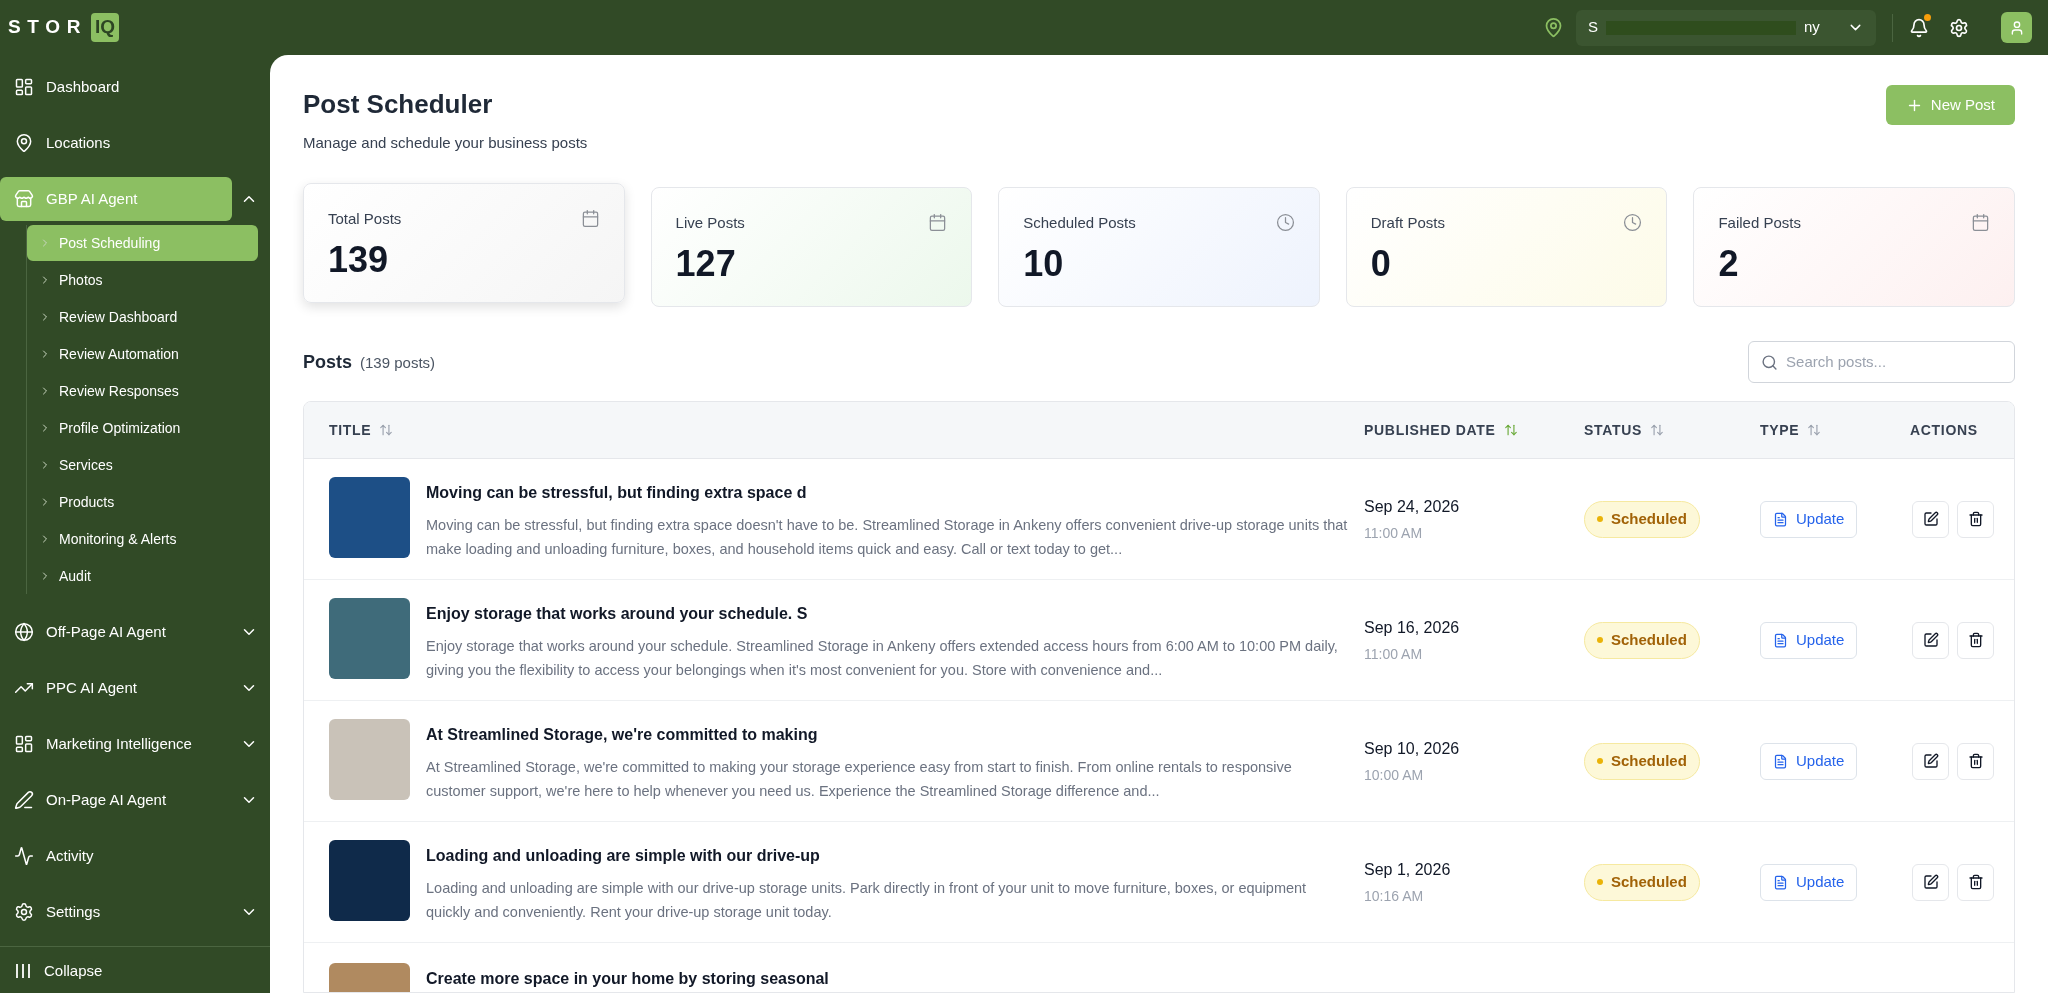  I want to click on location-dropdown: S ny, so click(1726, 27).